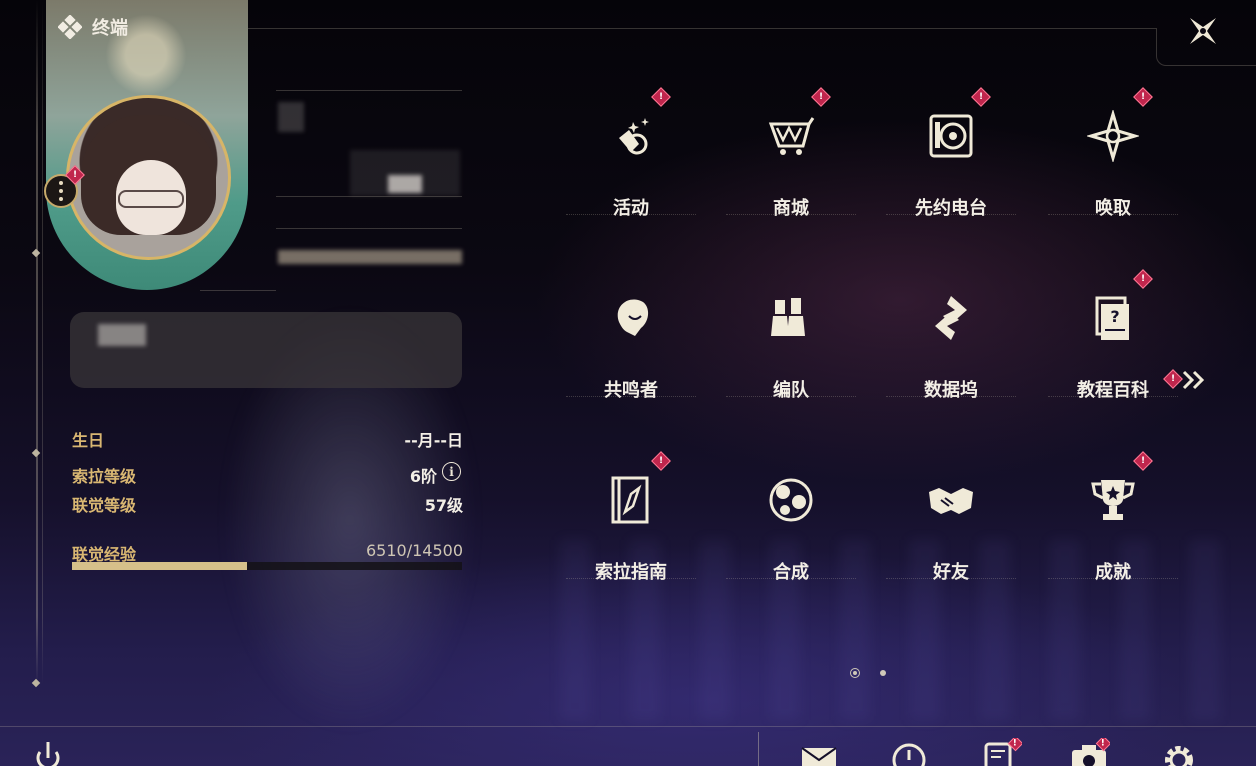 Image resolution: width=1256 pixels, height=766 pixels. I want to click on player-portrait, so click(147, 145).